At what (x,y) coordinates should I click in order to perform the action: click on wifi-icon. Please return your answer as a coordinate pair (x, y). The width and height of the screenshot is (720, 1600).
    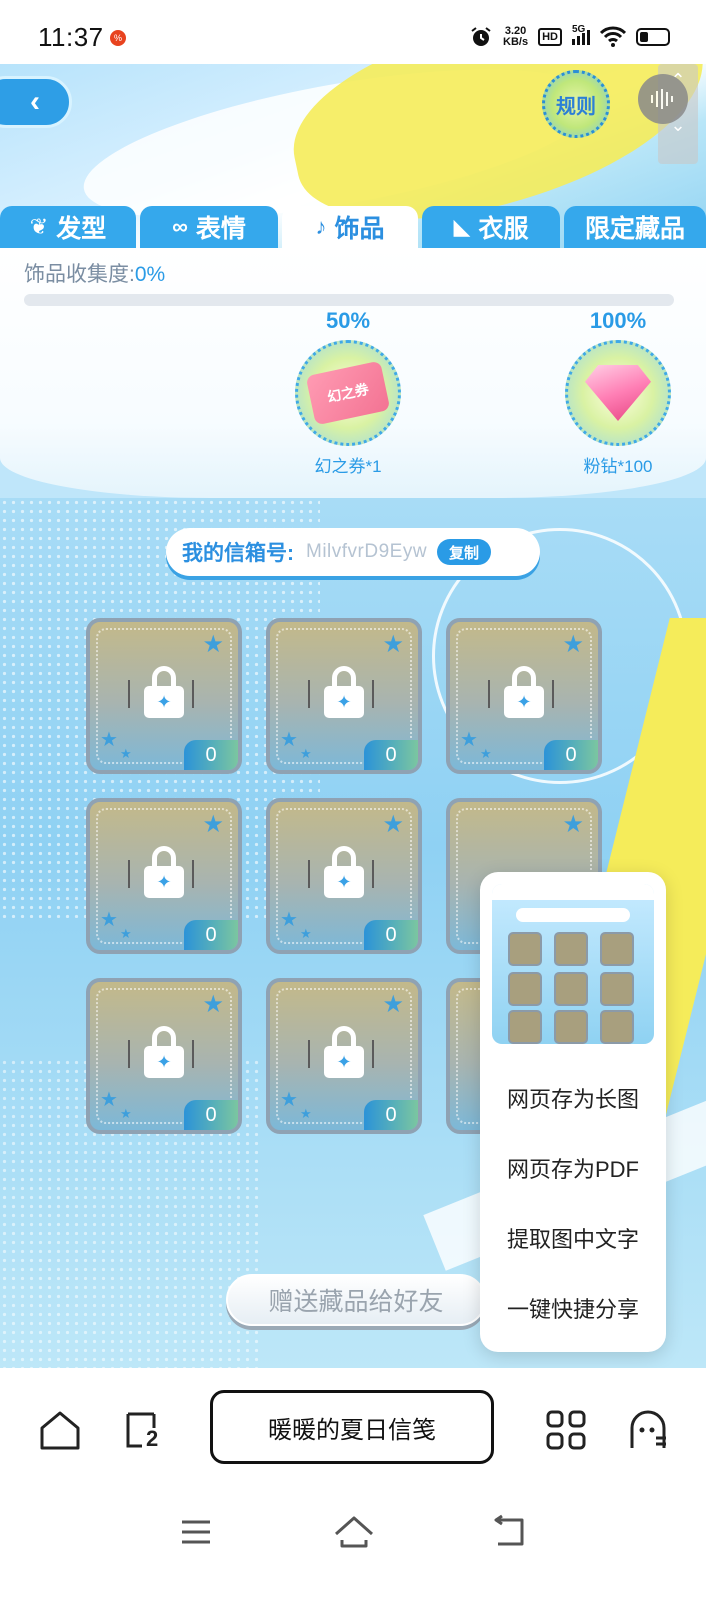
    Looking at the image, I should click on (613, 36).